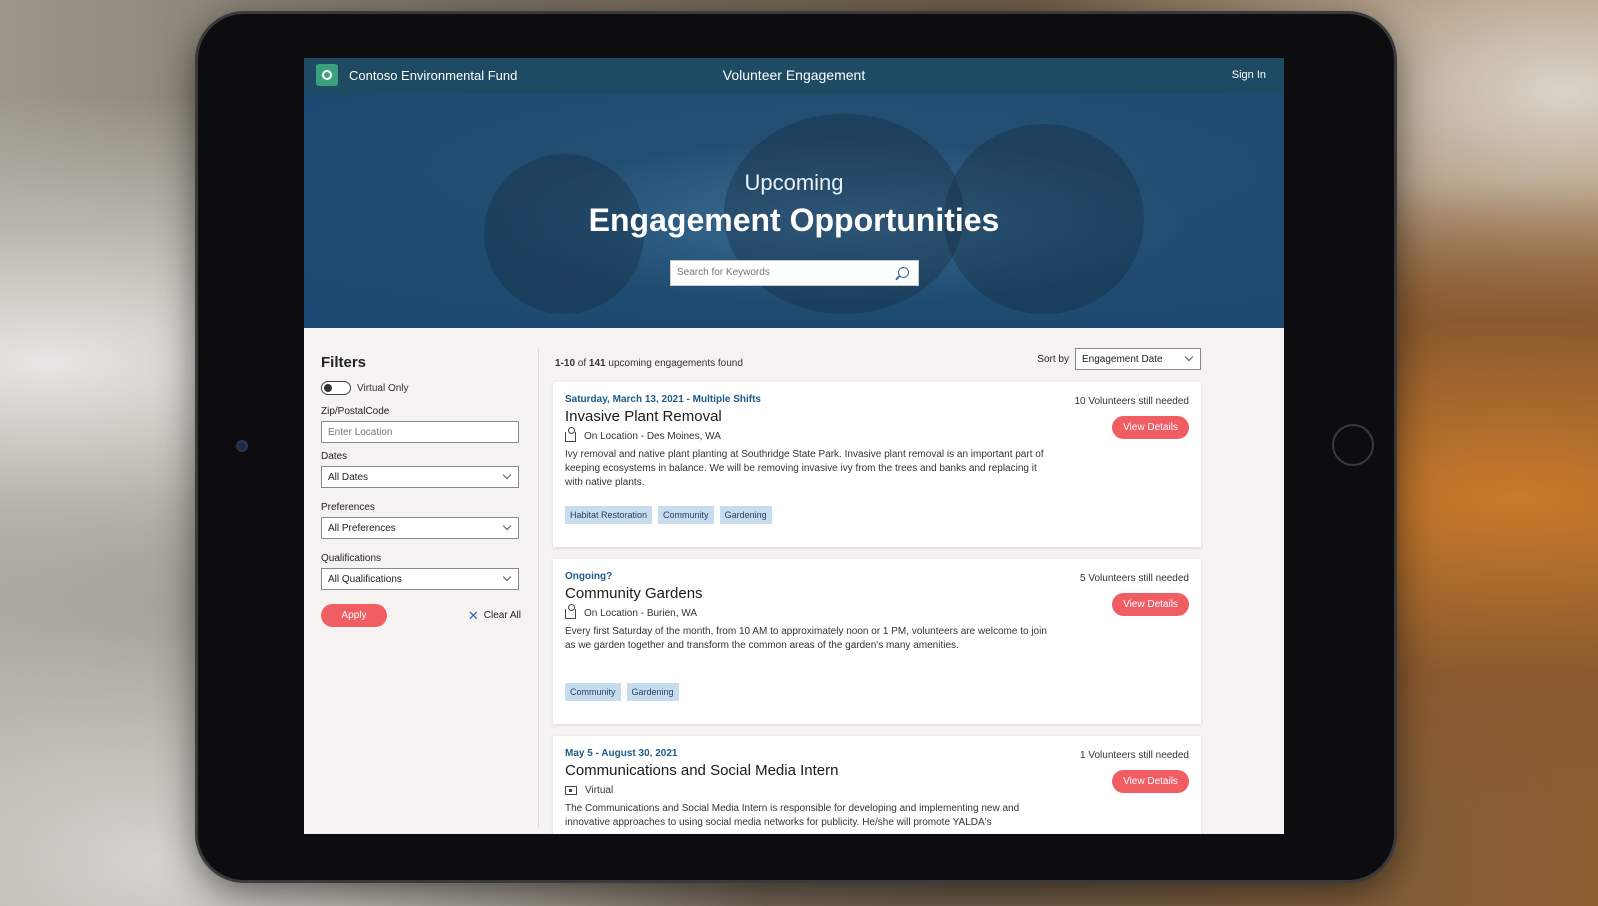 The height and width of the screenshot is (906, 1598). Describe the element at coordinates (420, 477) in the screenshot. I see `dates-select: All Dates` at that location.